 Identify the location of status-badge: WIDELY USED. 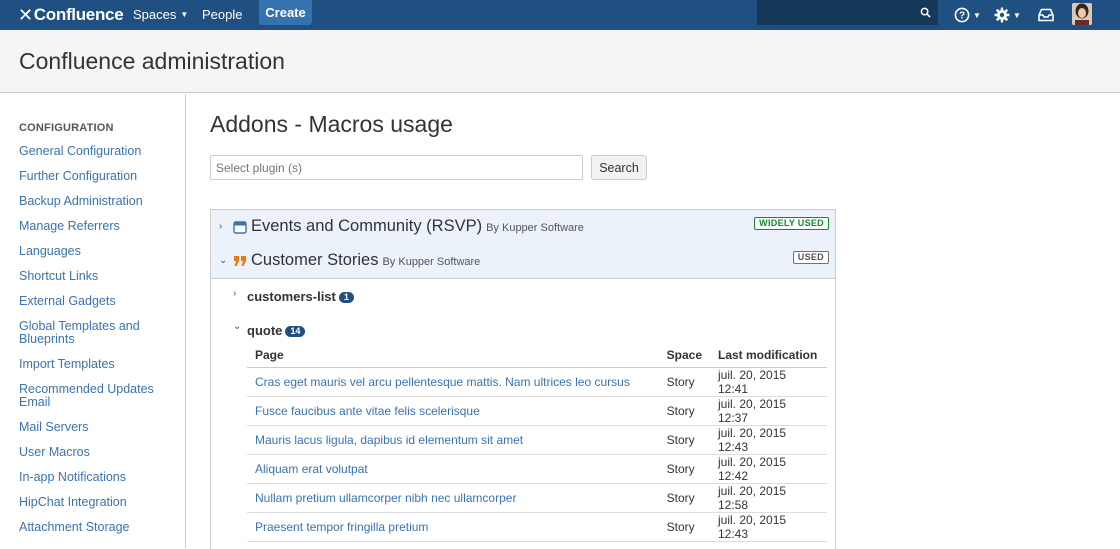
(791, 223).